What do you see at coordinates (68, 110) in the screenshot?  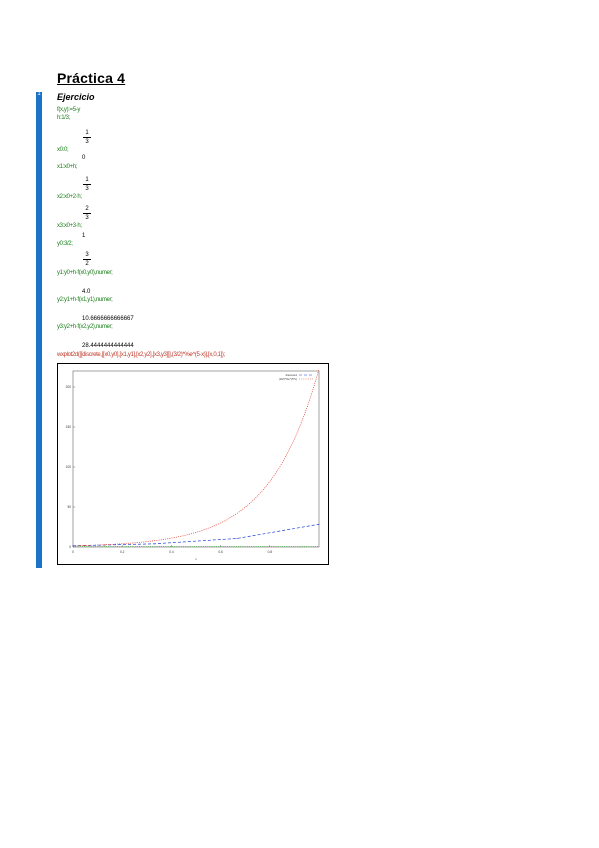 I see `input-line-f: f(x,y):=5-y` at bounding box center [68, 110].